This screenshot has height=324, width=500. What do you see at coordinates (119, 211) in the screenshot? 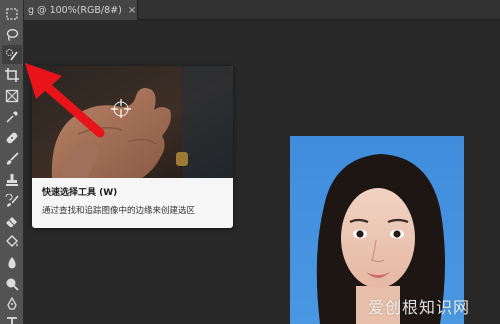
I see `tooltip-description: 通过查找和追踪图像中的边缘来创建选区` at bounding box center [119, 211].